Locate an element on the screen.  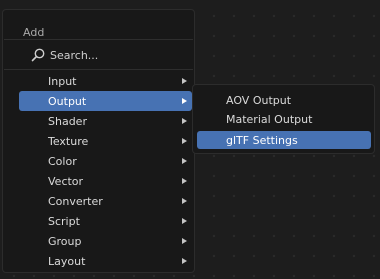
menu-item-label: Group is located at coordinates (65, 241).